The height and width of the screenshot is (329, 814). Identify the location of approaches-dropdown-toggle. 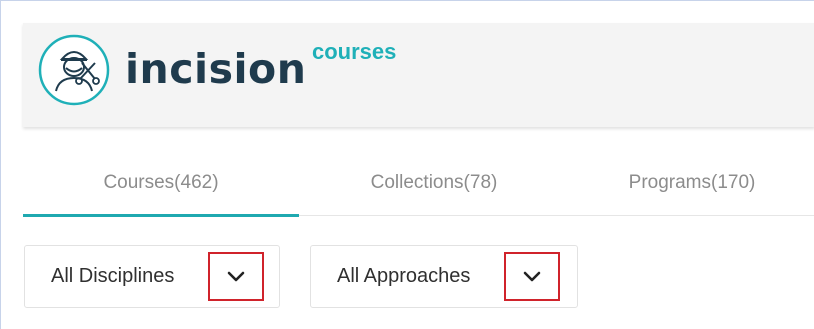
(532, 276).